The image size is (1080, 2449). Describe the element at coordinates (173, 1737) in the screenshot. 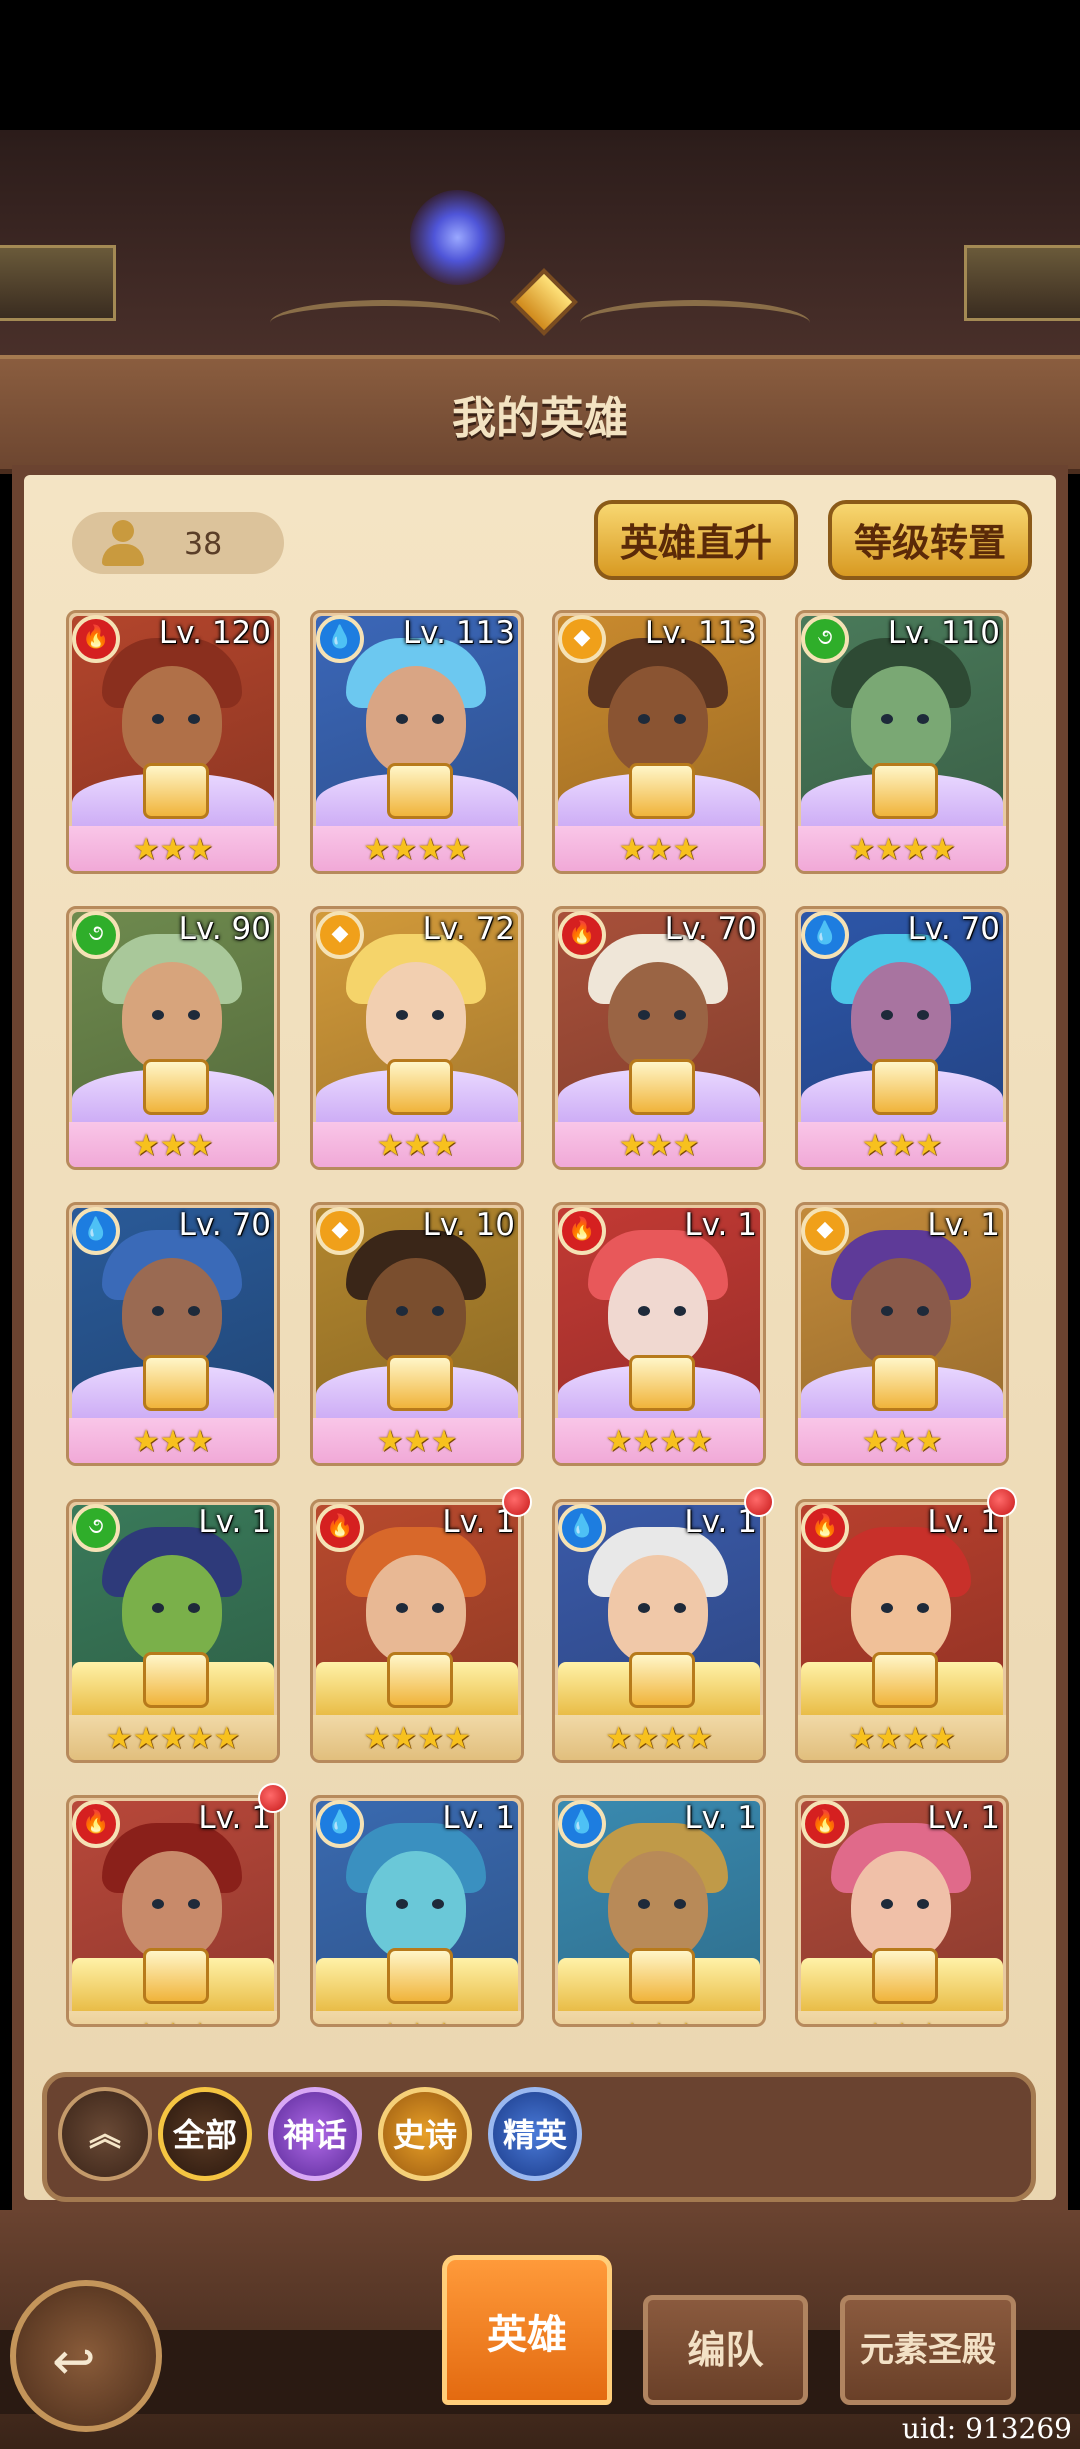

I see `hero-stars: ★★★★★` at that location.